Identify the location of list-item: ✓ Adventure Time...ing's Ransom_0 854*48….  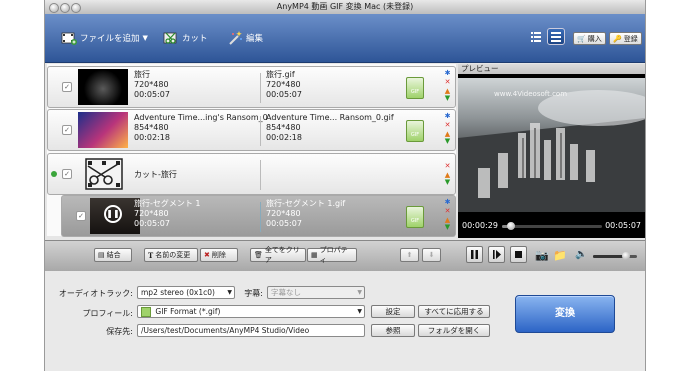
(251, 130).